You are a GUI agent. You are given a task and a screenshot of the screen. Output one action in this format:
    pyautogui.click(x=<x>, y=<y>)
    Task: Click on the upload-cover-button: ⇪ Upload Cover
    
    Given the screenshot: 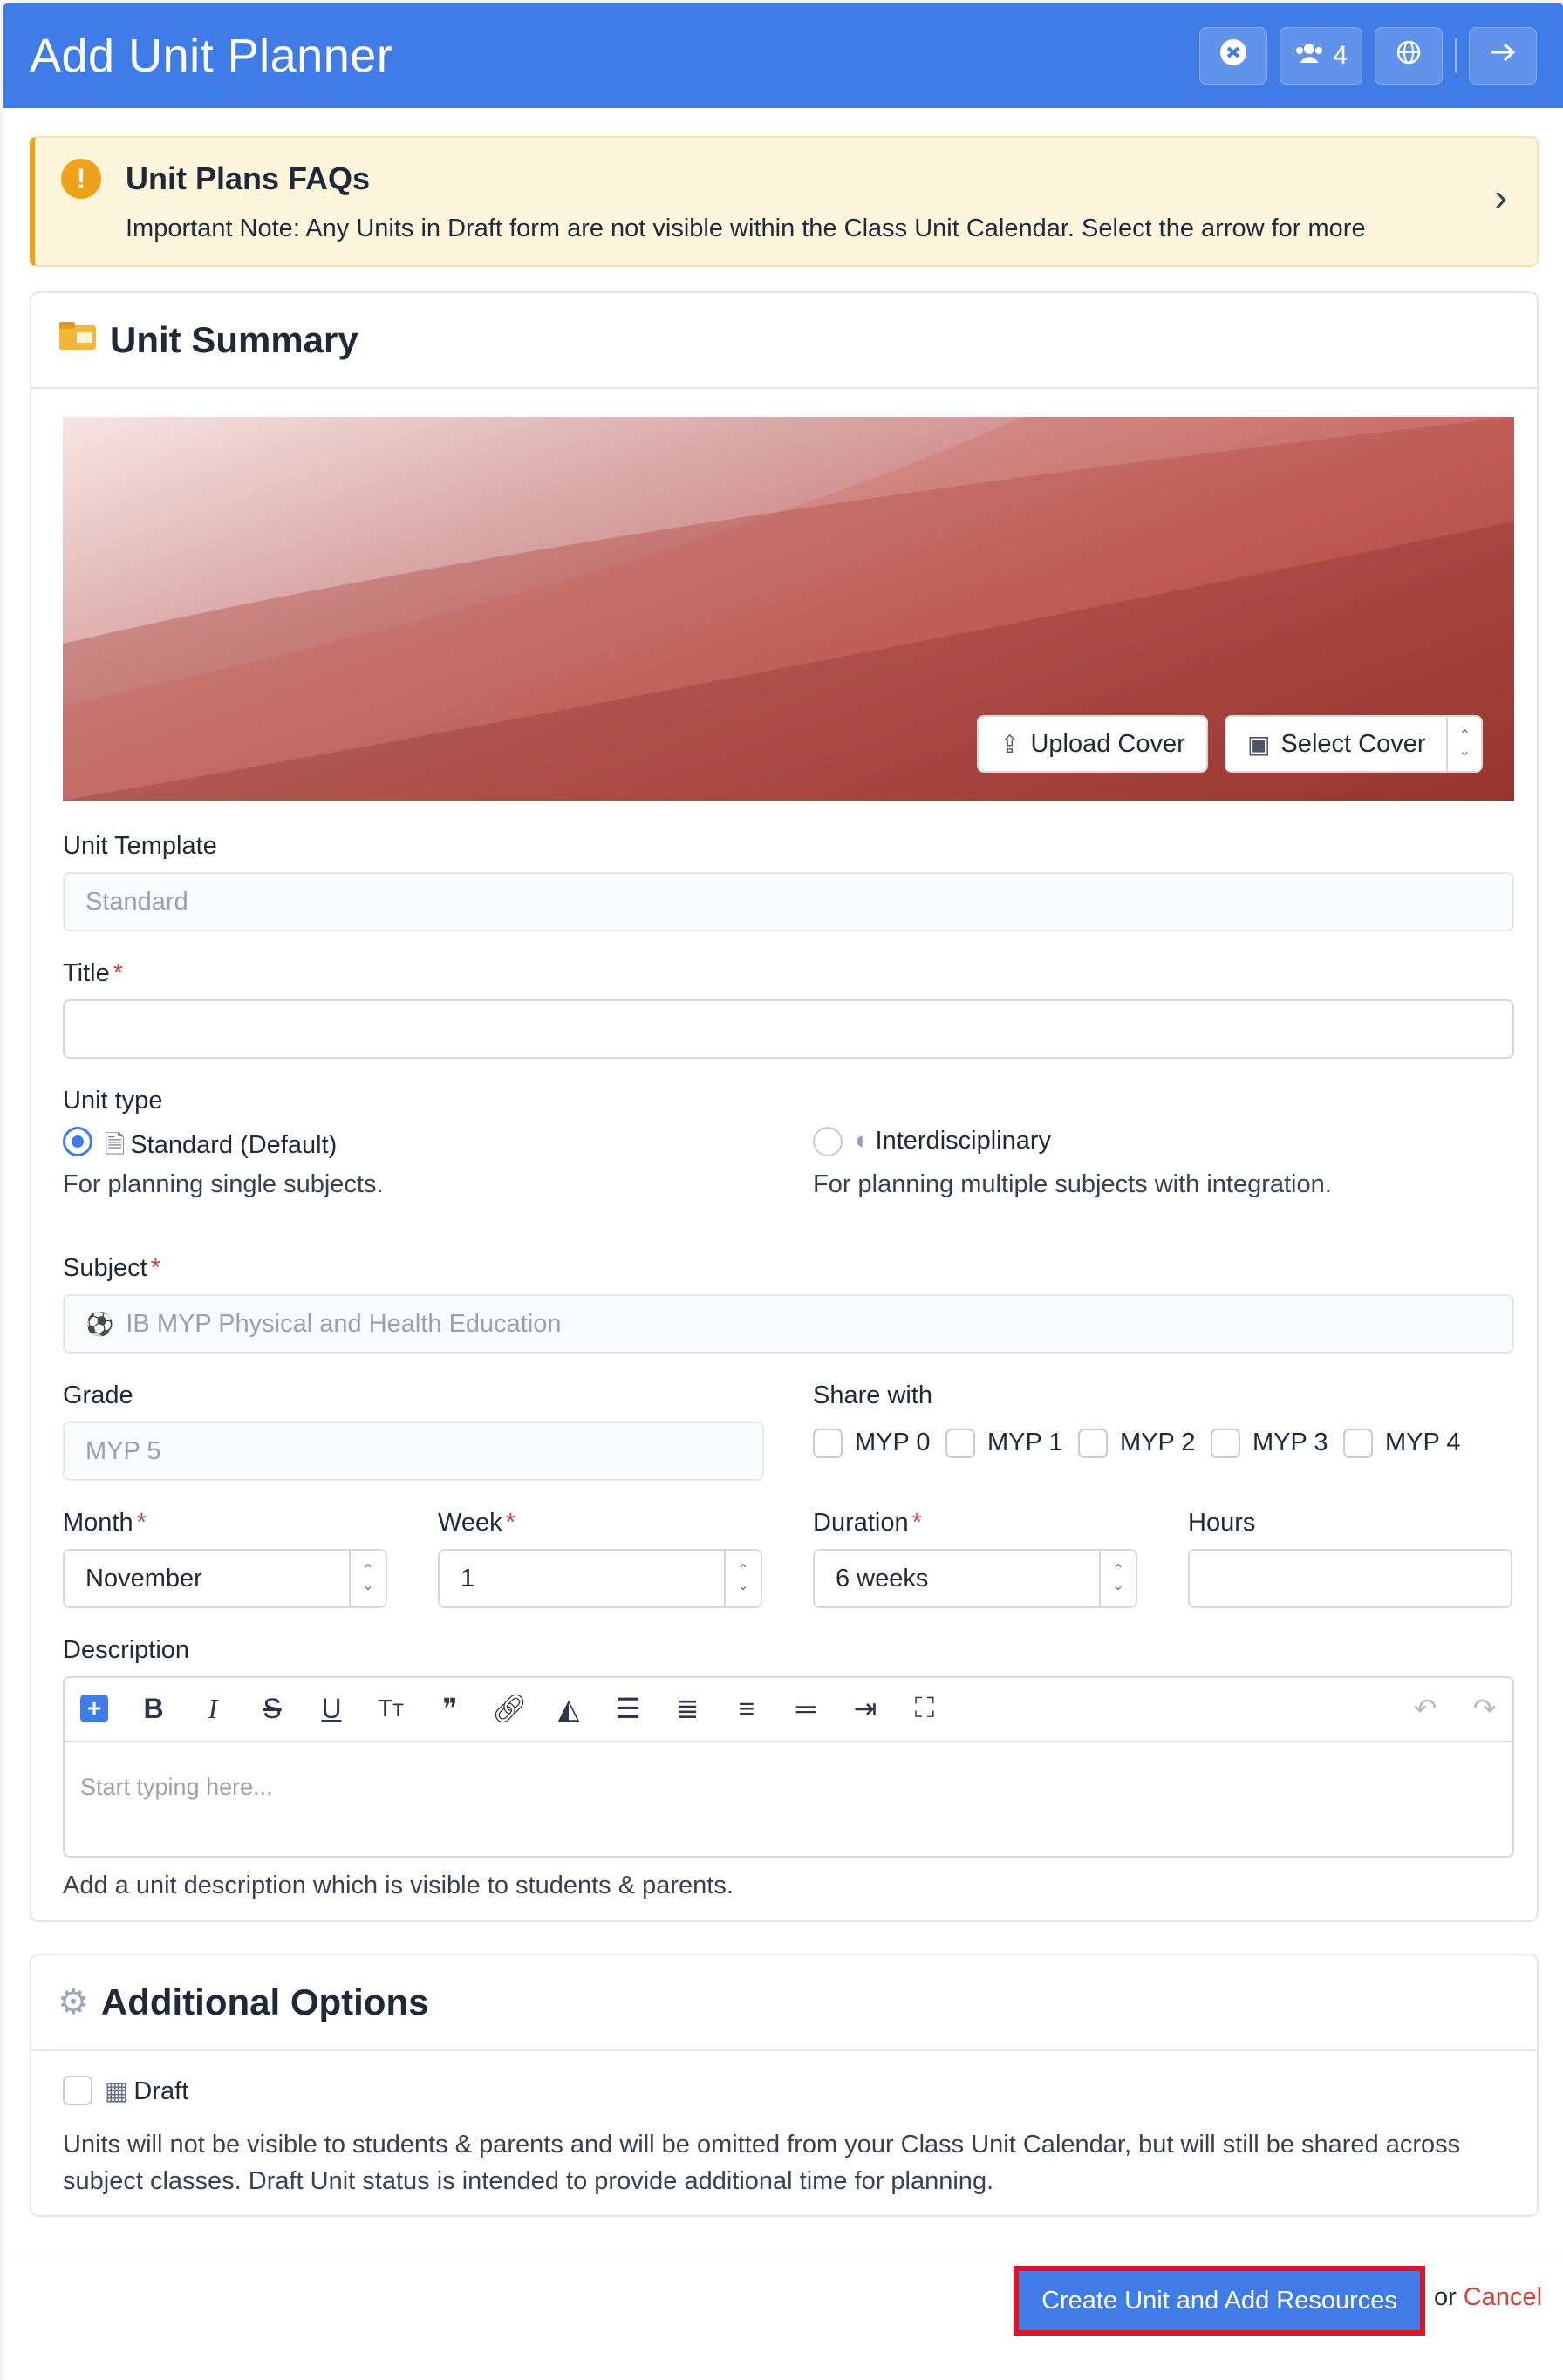 What is the action you would take?
    pyautogui.click(x=1093, y=744)
    